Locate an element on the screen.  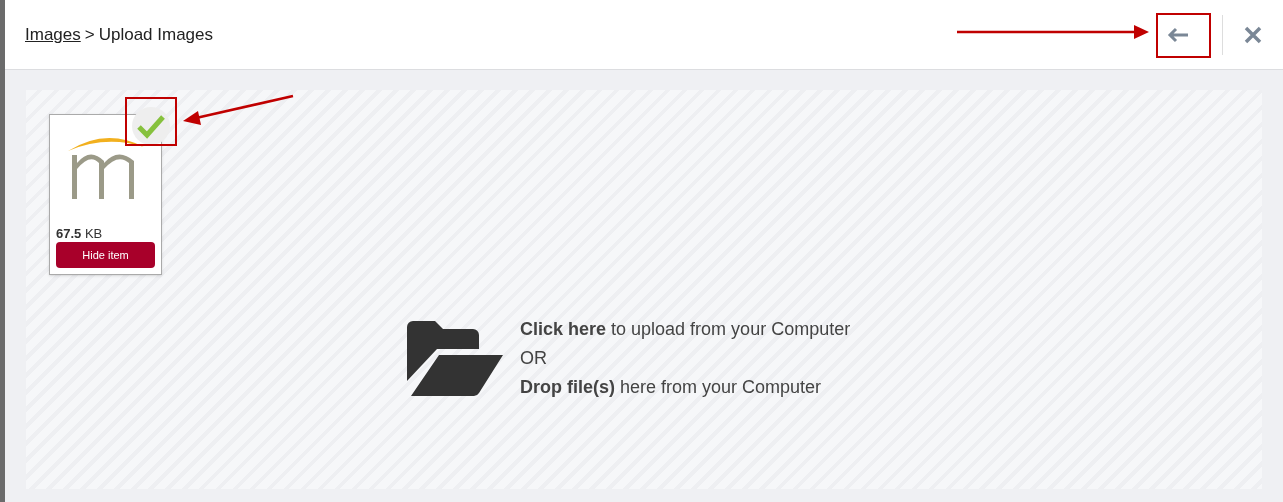
back-arrow-icon is located at coordinates (1178, 34).